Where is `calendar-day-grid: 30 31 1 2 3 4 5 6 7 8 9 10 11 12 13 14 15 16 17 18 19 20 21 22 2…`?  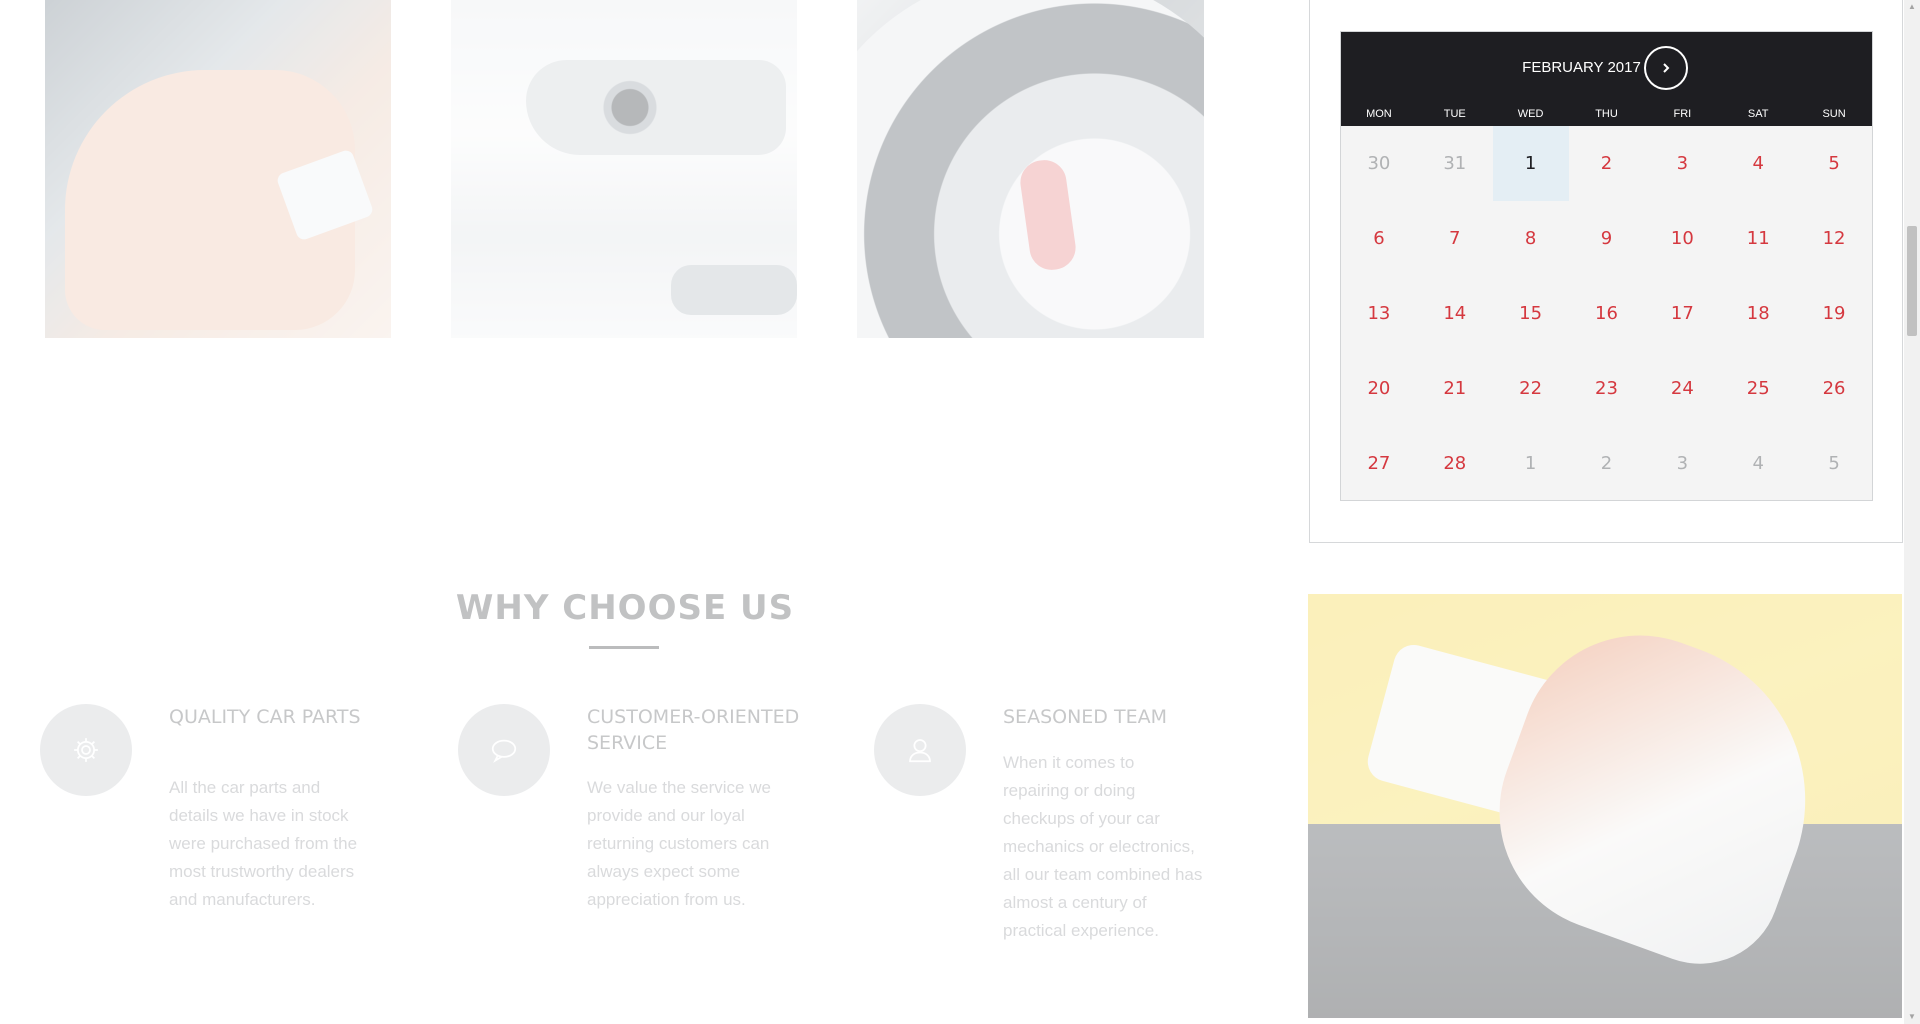 calendar-day-grid: 30 31 1 2 3 4 5 6 7 8 9 10 11 12 13 14 15 16 17 18 19 20 21 22 2… is located at coordinates (1606, 313).